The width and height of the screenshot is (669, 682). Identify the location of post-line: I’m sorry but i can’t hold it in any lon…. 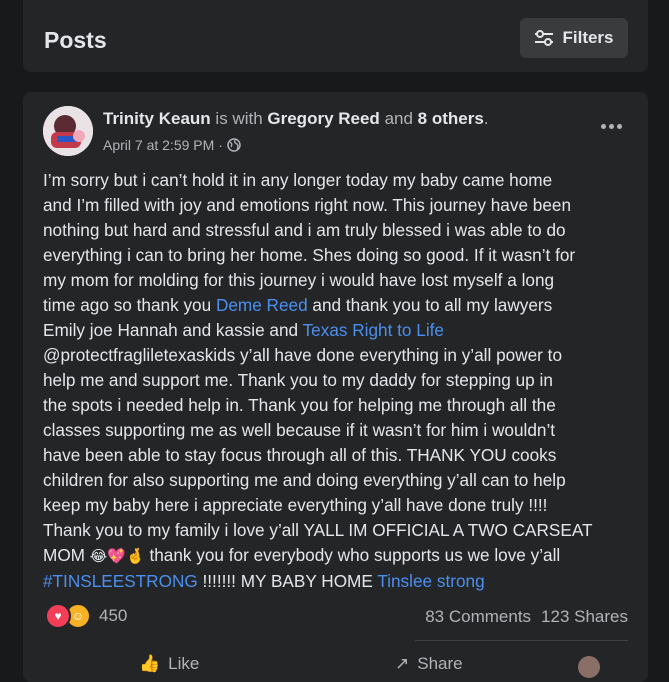
(298, 180).